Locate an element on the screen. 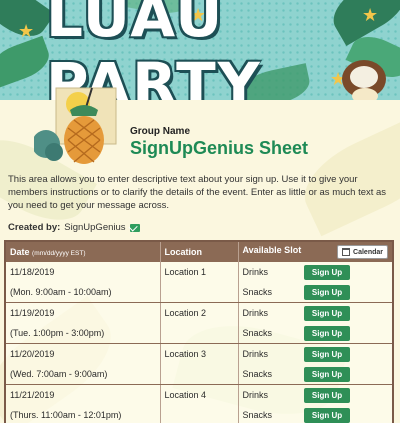 The image size is (400, 423). location-column-header: Location is located at coordinates (199, 252).